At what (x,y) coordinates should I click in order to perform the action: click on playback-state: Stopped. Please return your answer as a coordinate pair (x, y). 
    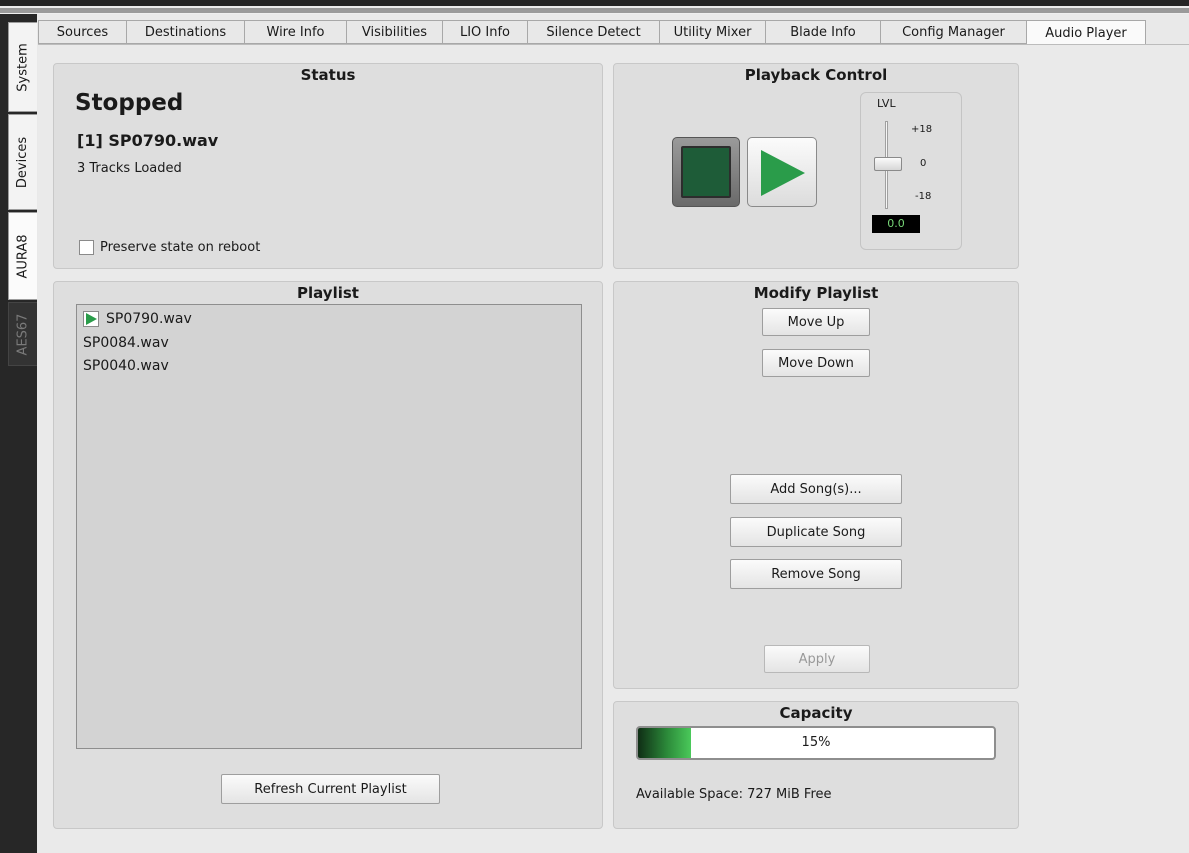
    Looking at the image, I should click on (129, 103).